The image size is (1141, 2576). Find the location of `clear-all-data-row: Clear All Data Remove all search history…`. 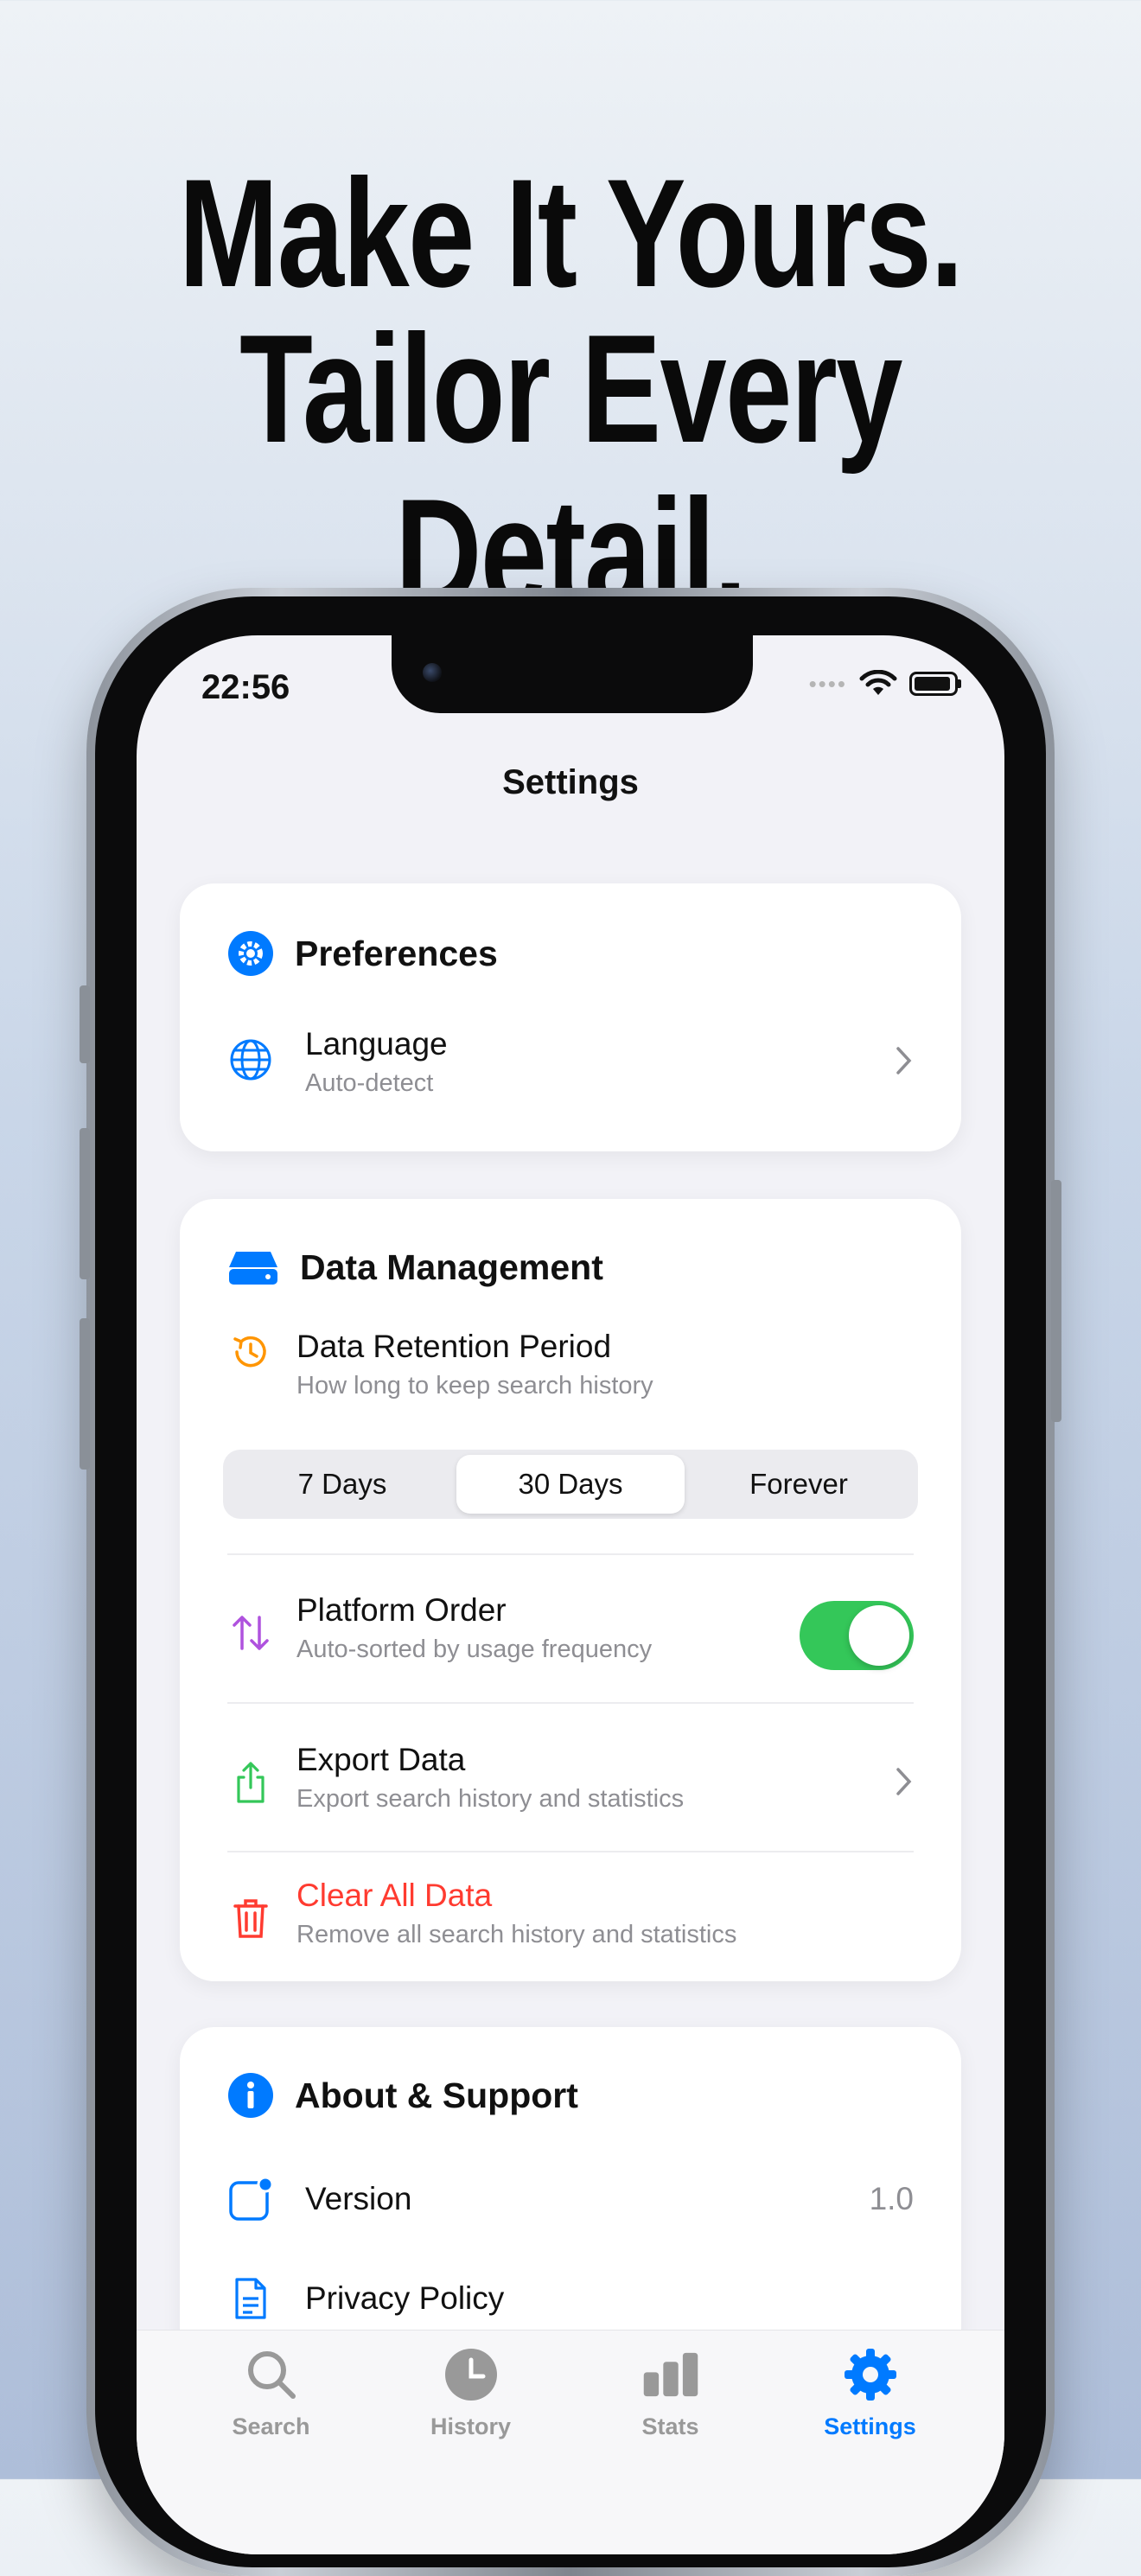

clear-all-data-row: Clear All Data Remove all search history… is located at coordinates (570, 1916).